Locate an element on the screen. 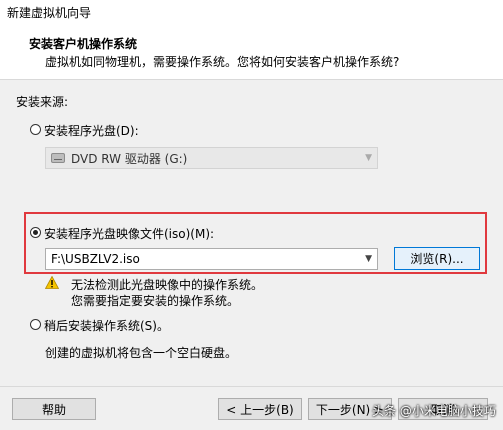  warning-icon is located at coordinates (52, 282).